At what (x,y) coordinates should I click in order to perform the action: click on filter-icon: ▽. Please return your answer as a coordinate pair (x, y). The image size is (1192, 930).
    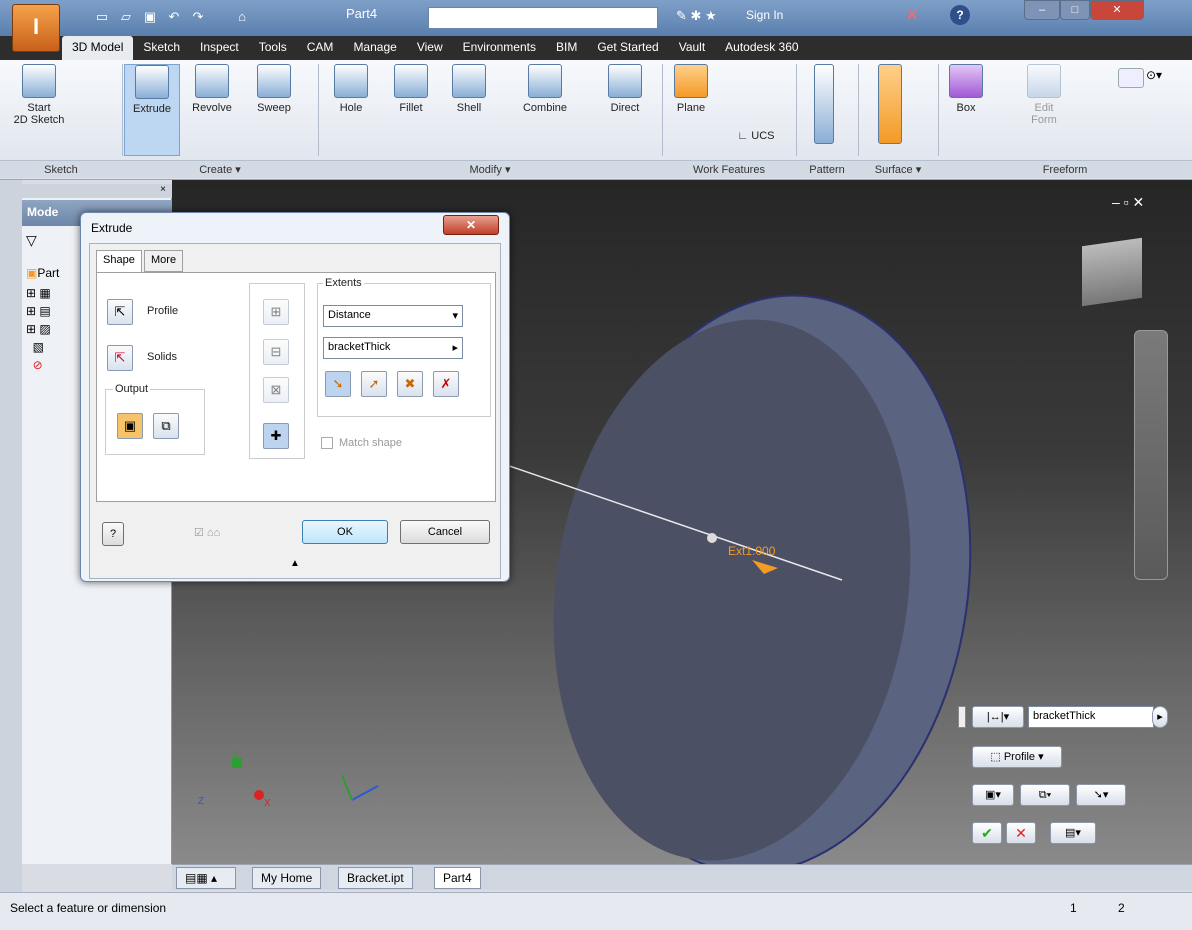
    Looking at the image, I should click on (31, 240).